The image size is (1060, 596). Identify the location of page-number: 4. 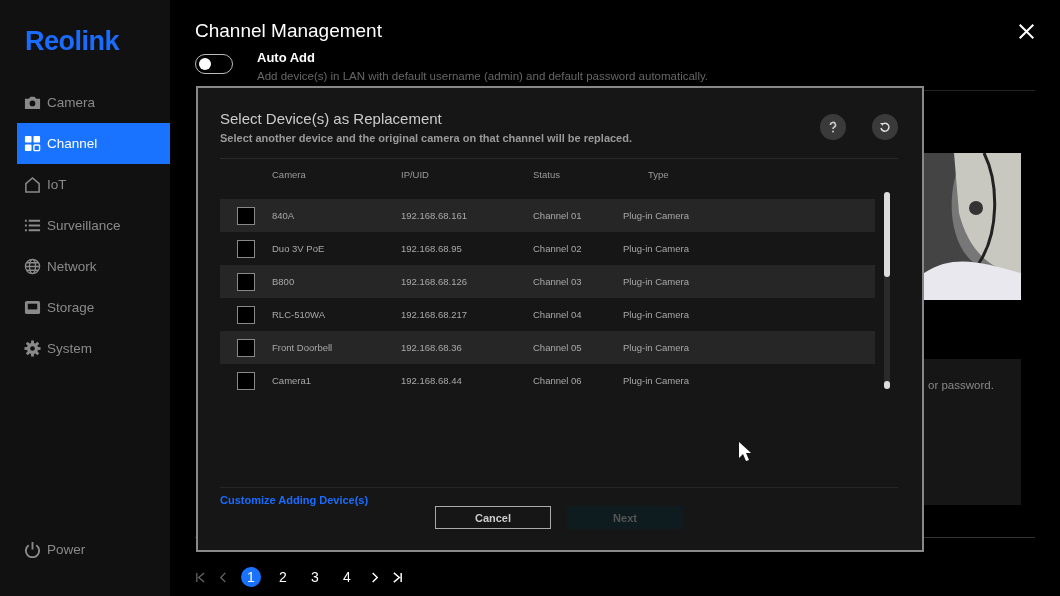
(347, 577).